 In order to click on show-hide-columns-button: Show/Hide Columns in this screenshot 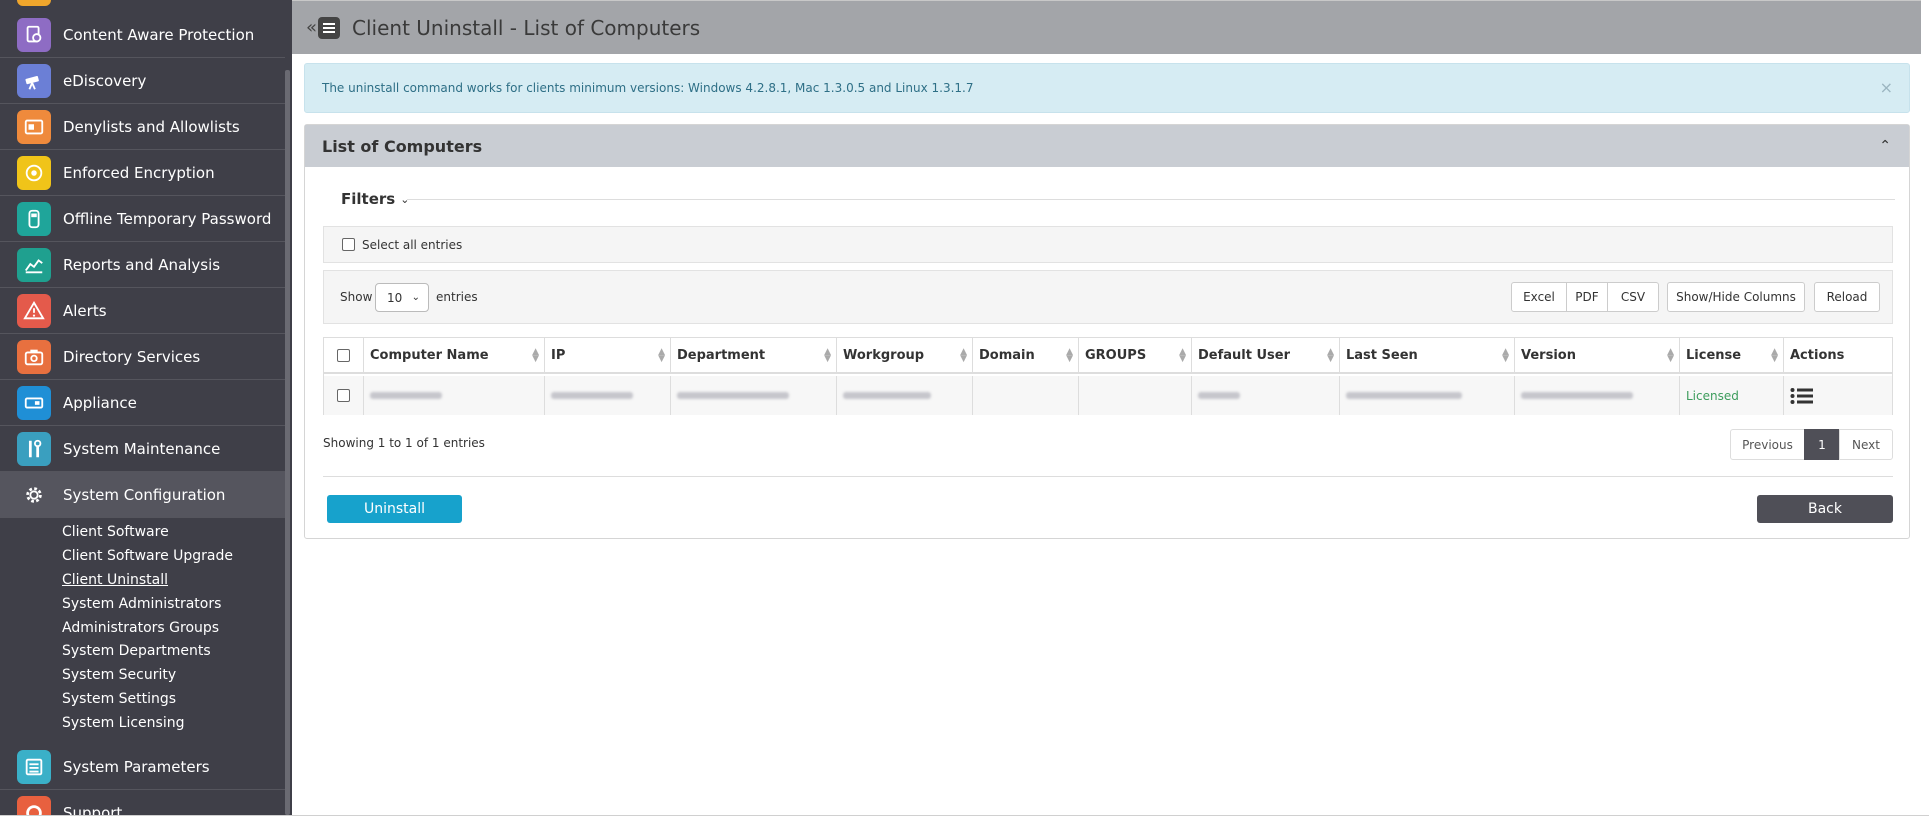, I will do `click(1736, 297)`.